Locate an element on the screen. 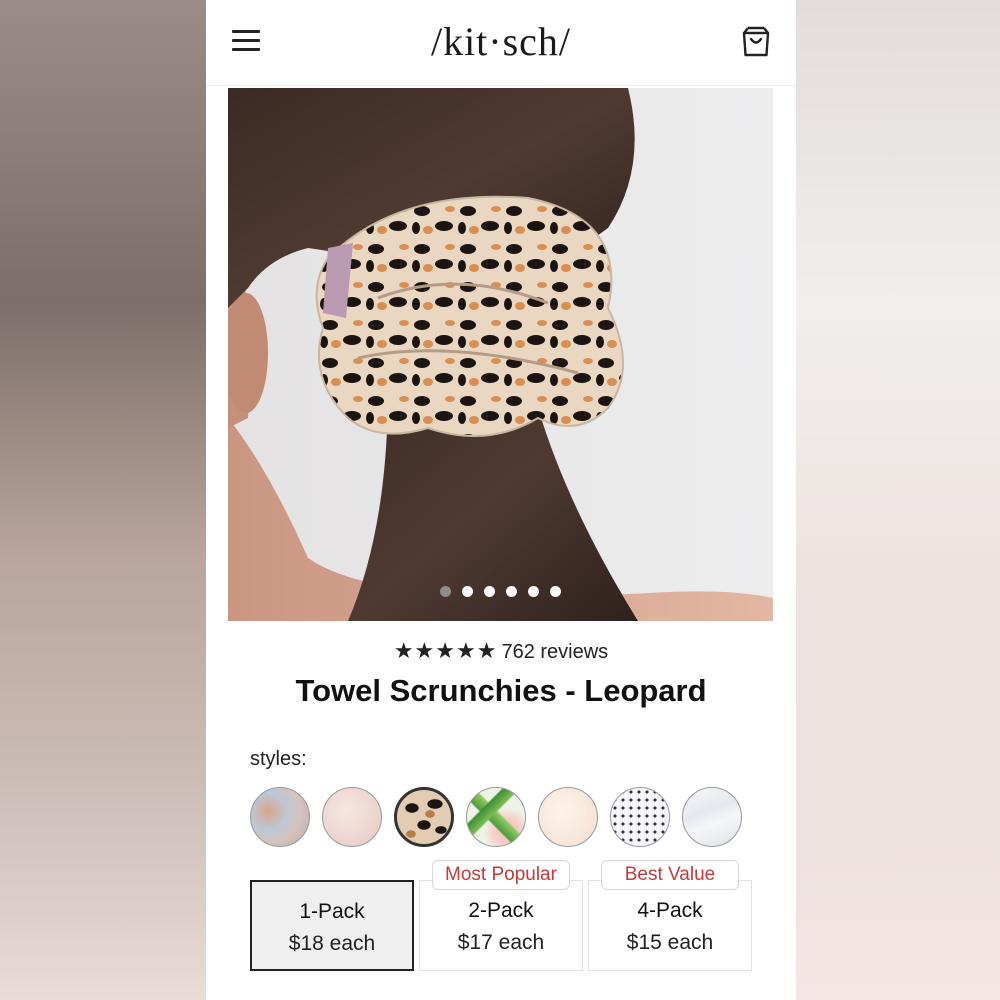  brand-logo: /kit·sch/ is located at coordinates (501, 41).